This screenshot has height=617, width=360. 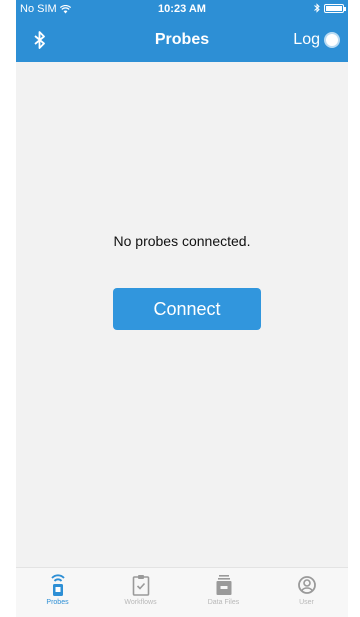 I want to click on tab-data-files-label: Data Files, so click(x=223, y=602).